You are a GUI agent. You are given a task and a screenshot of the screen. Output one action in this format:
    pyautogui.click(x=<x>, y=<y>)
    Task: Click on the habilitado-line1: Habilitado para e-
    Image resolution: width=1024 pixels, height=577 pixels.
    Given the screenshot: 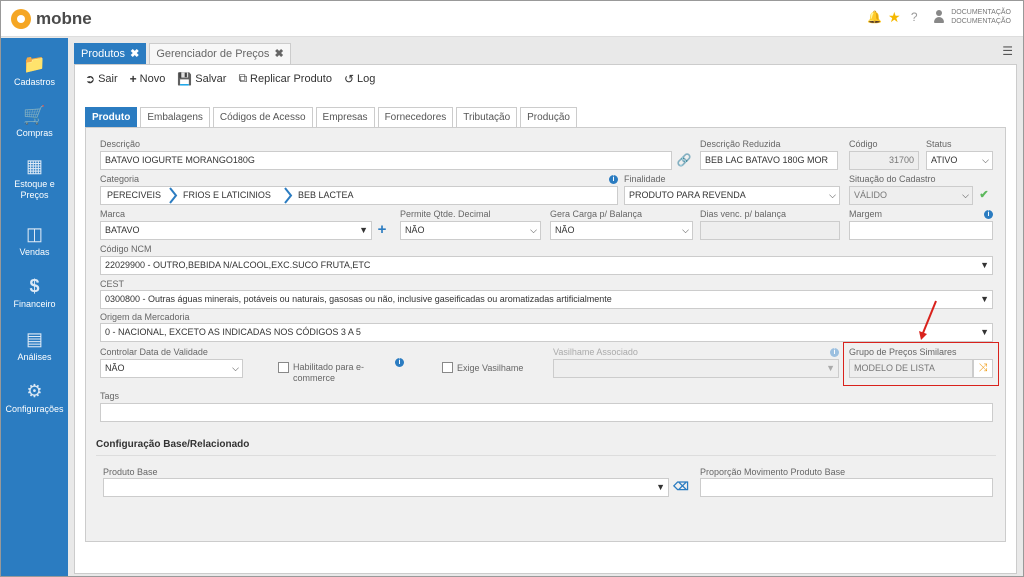 What is the action you would take?
    pyautogui.click(x=329, y=367)
    